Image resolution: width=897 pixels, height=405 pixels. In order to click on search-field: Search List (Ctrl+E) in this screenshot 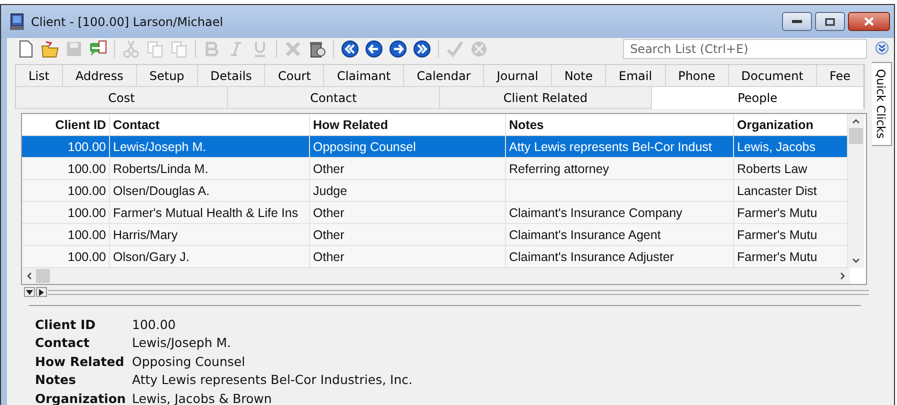, I will do `click(745, 49)`.